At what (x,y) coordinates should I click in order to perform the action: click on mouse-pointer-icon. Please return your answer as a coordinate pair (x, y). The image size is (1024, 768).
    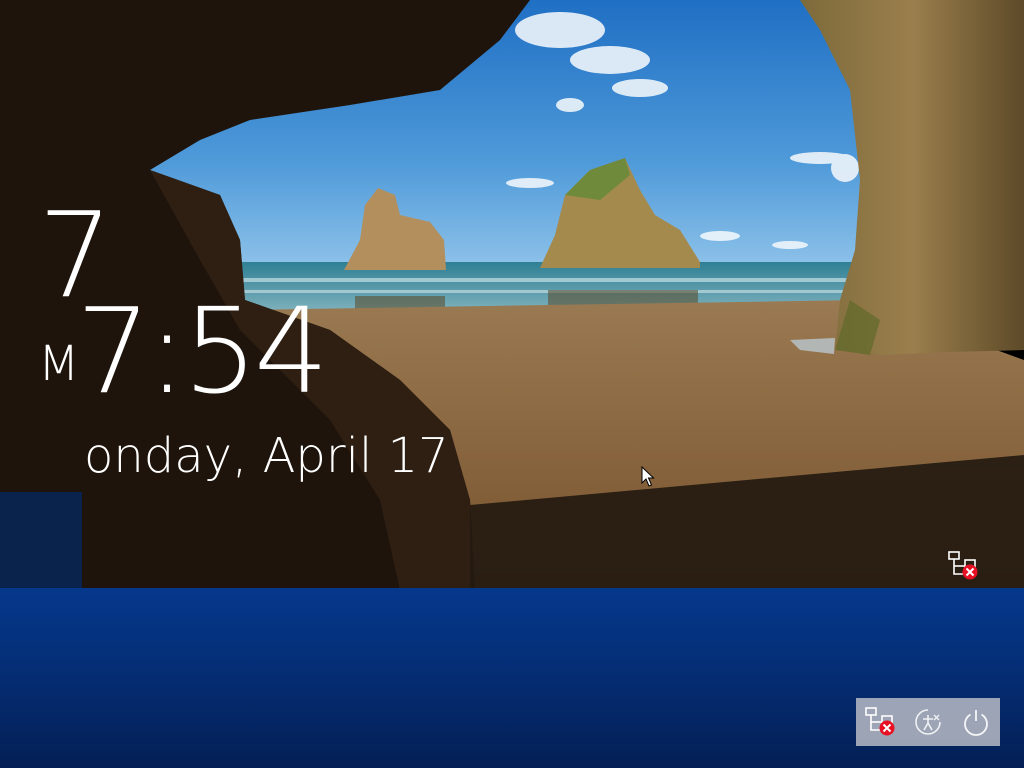
    Looking at the image, I should click on (648, 476).